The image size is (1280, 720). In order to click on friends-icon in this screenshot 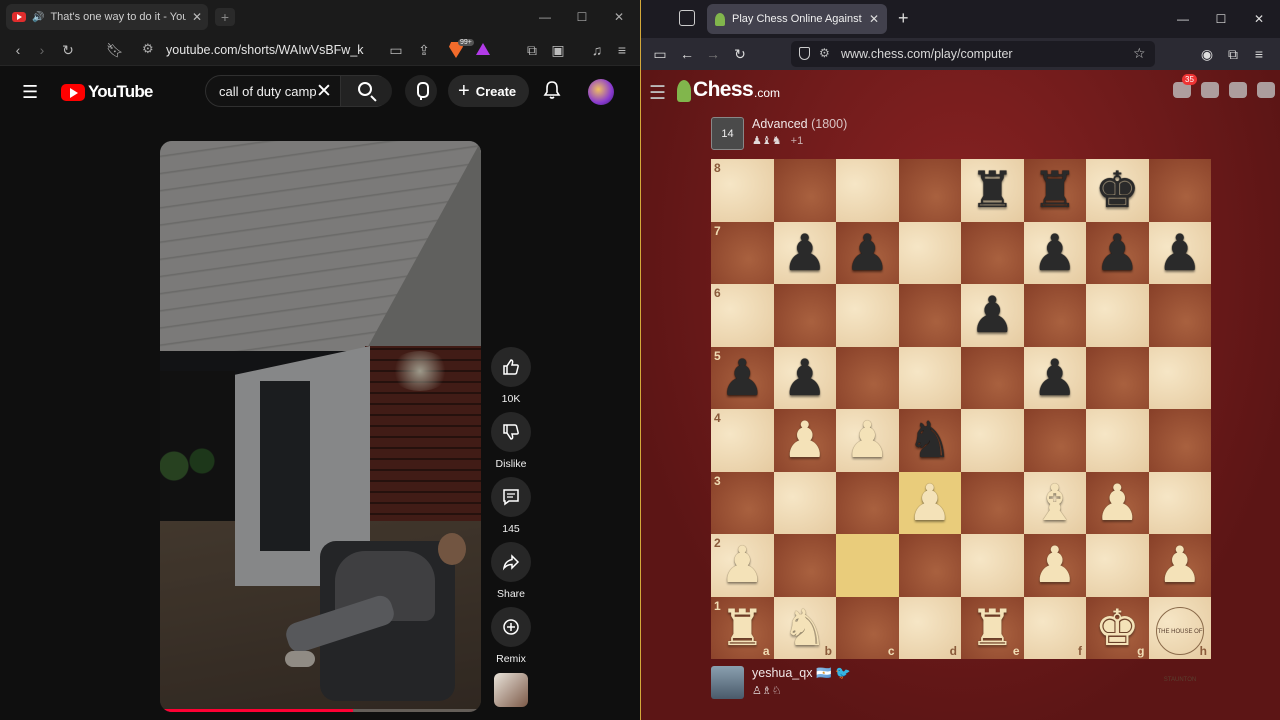, I will do `click(1210, 90)`.